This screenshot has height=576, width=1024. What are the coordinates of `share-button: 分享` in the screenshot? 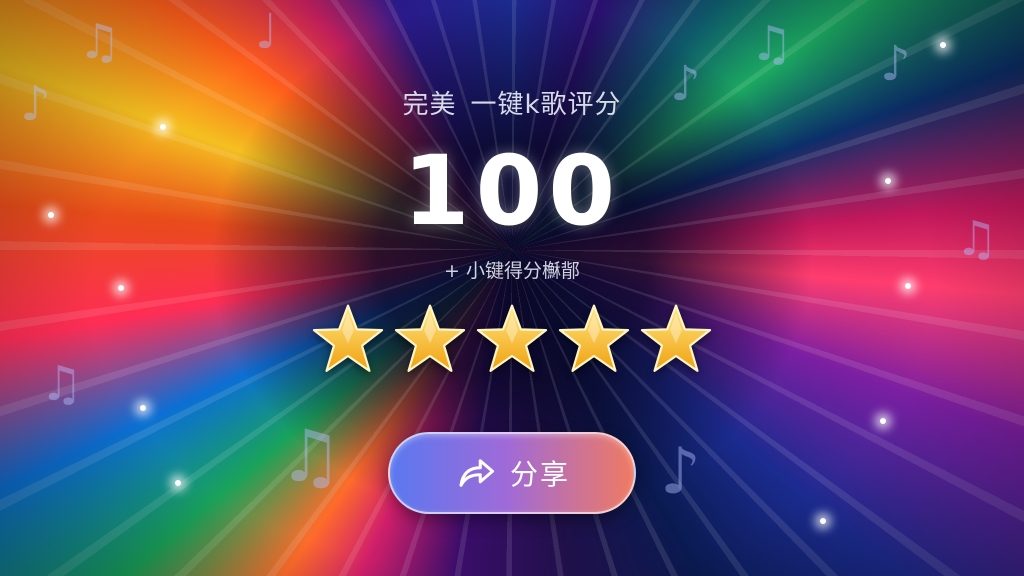 It's located at (512, 473).